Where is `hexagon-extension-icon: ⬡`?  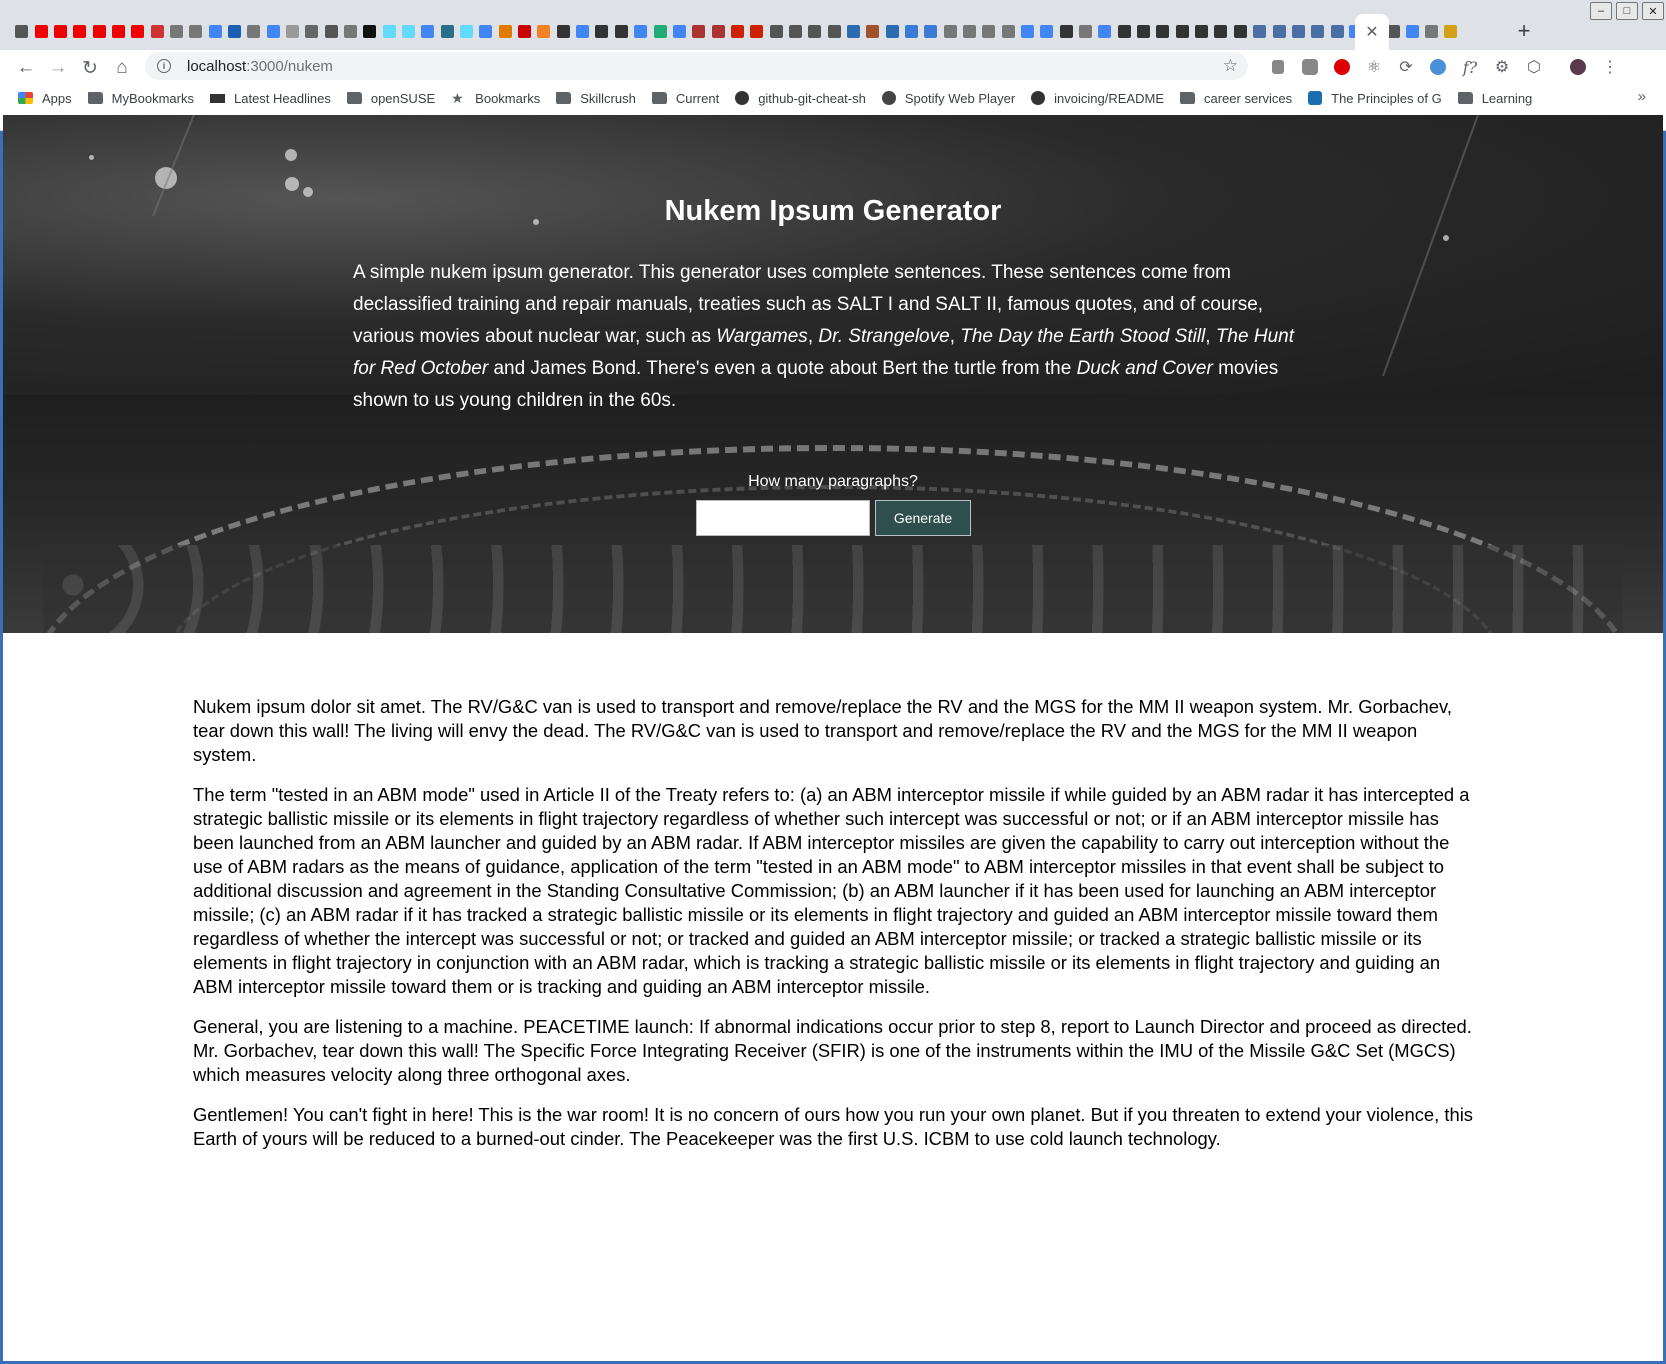
hexagon-extension-icon: ⬡ is located at coordinates (1534, 67).